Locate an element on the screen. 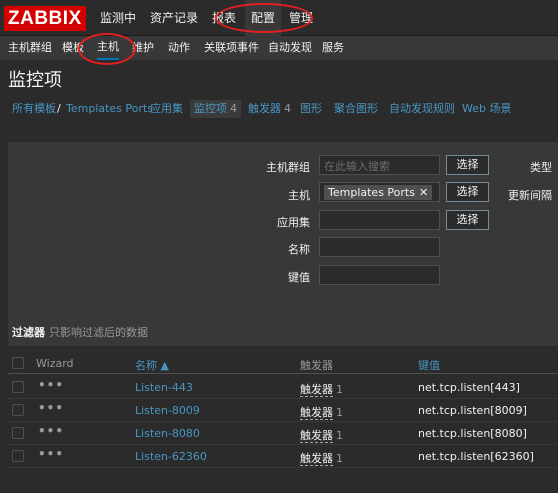  tab-screens-label: 聚合图形 is located at coordinates (356, 108).